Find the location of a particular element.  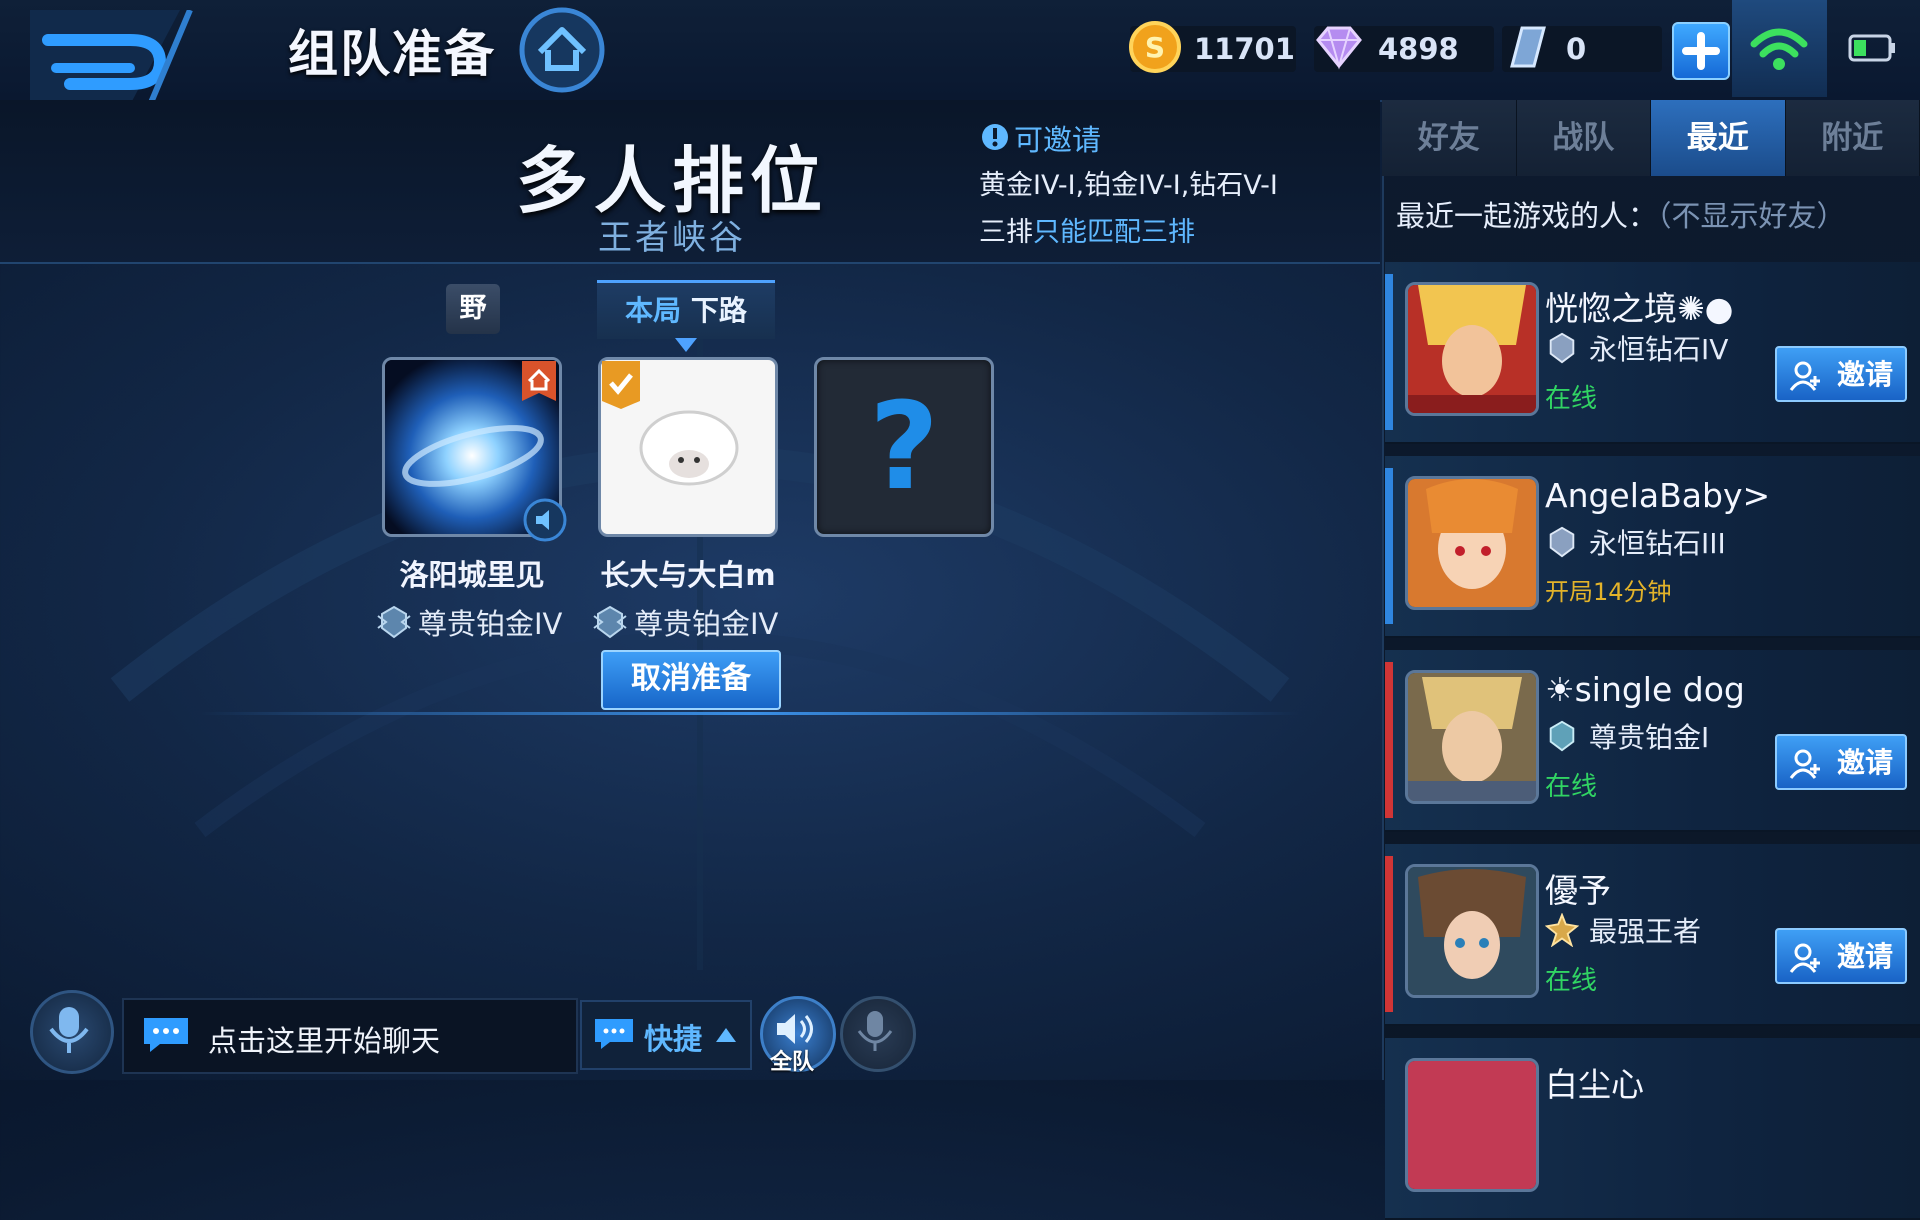

room-owner-icon is located at coordinates (539, 381).